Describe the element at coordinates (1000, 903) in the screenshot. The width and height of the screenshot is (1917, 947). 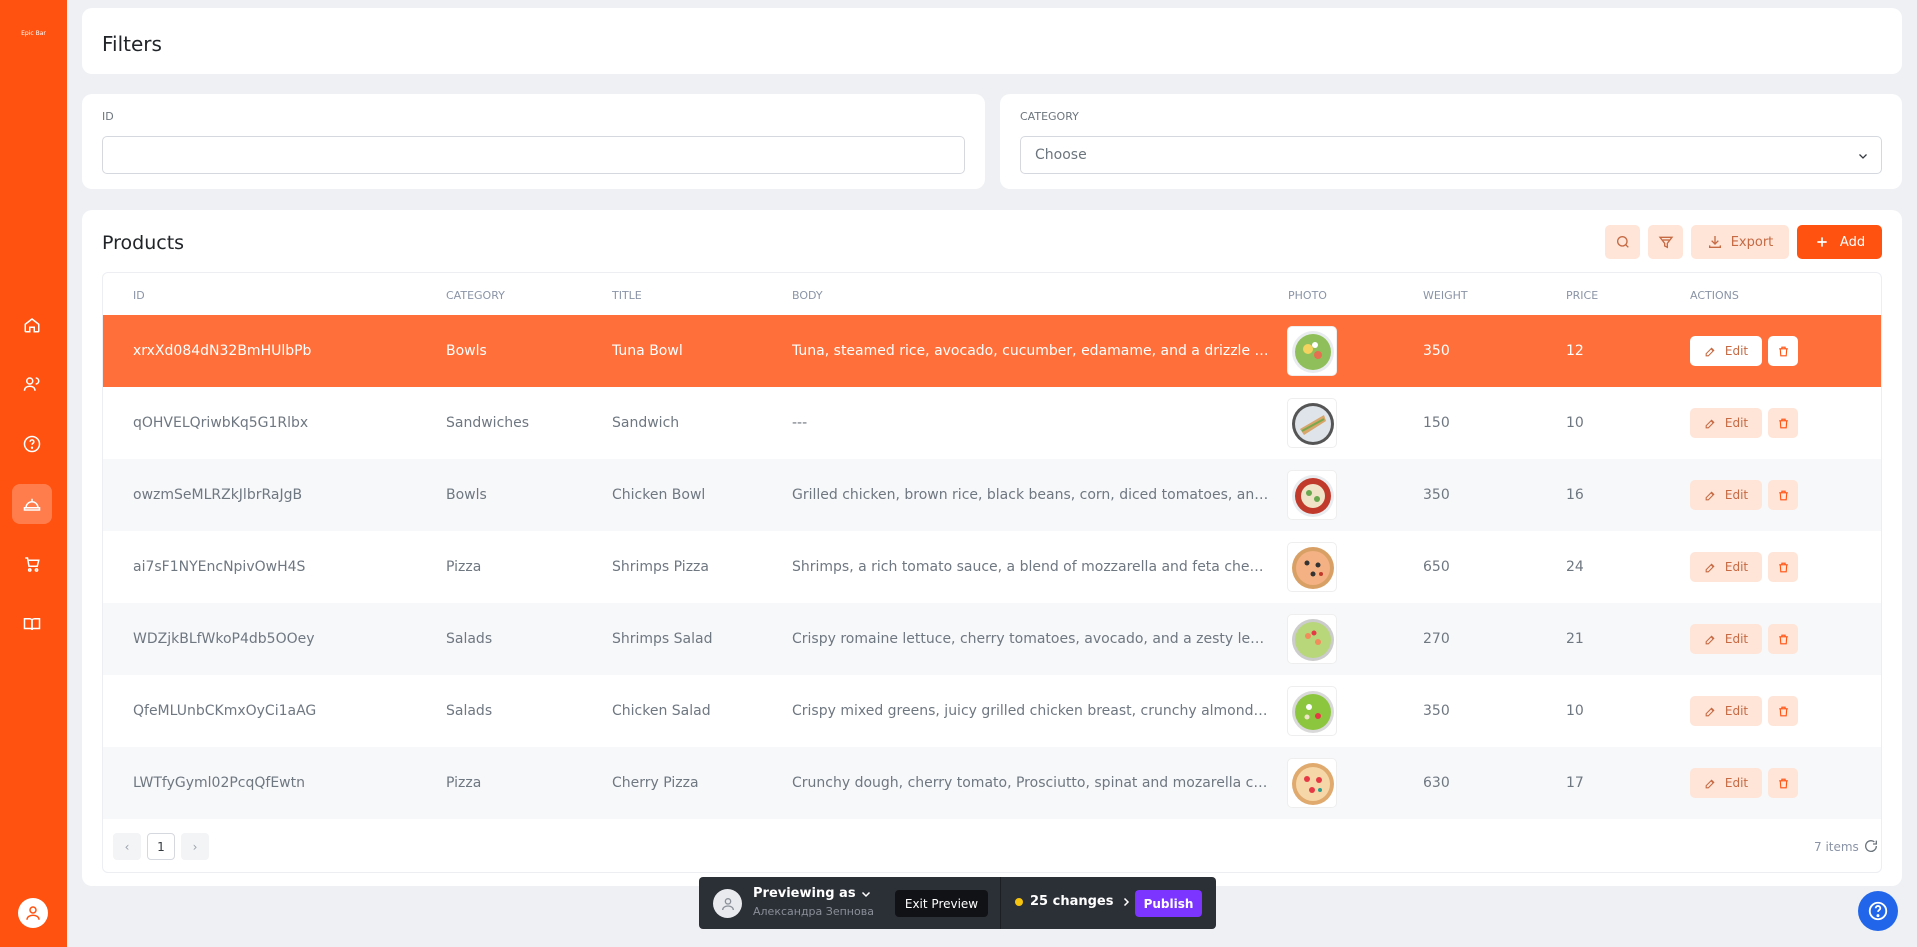
I see `preview-divider` at that location.